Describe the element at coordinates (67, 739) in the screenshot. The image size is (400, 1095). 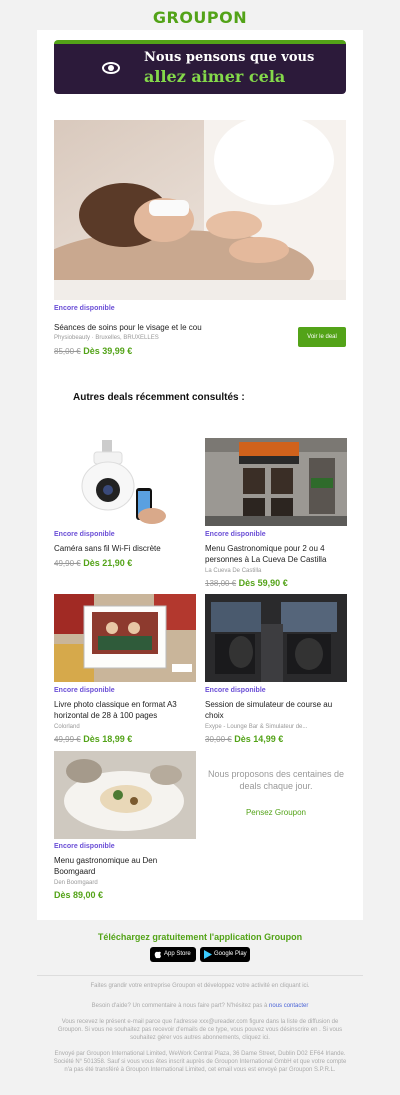
I see `old-price: 49,99 €` at that location.